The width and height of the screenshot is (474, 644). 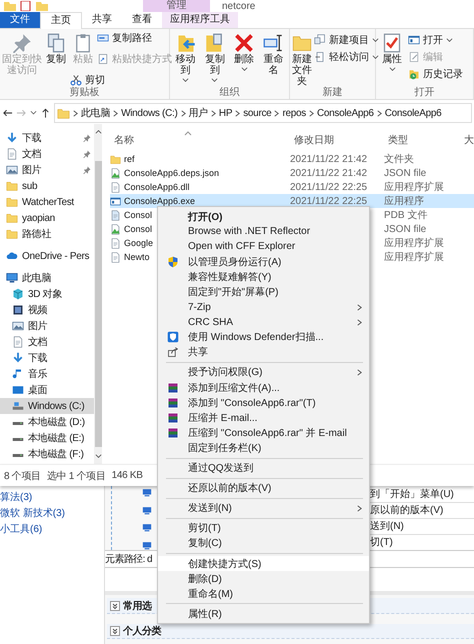 What do you see at coordinates (406, 215) in the screenshot?
I see `file-type: PDB 文件` at bounding box center [406, 215].